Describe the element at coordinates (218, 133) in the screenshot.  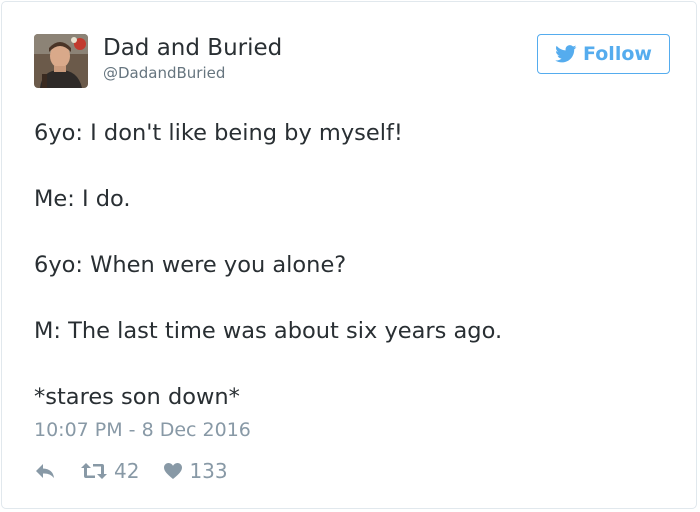
I see `tweet-text-line: 6yo: I don't like being by myself!` at that location.